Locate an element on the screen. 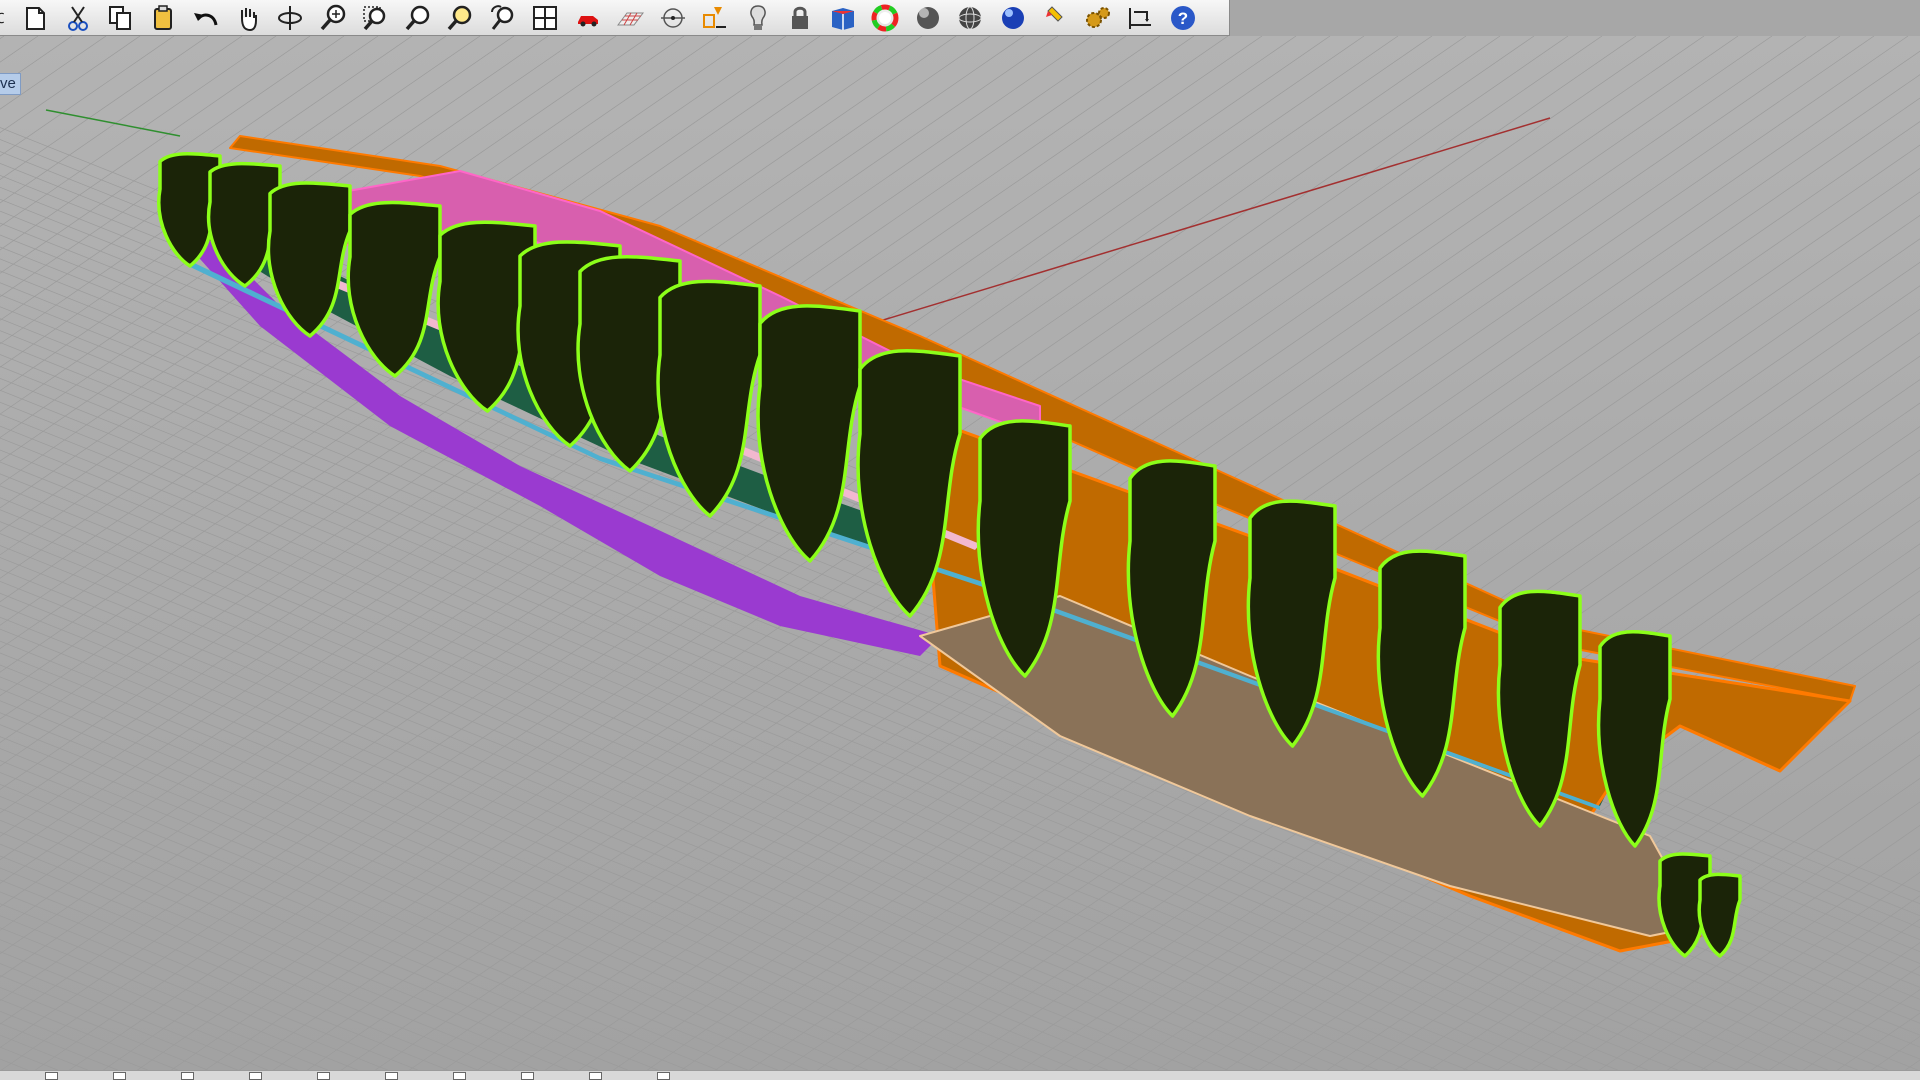 The width and height of the screenshot is (1920, 1080). zoom-extents-button is located at coordinates (418, 18).